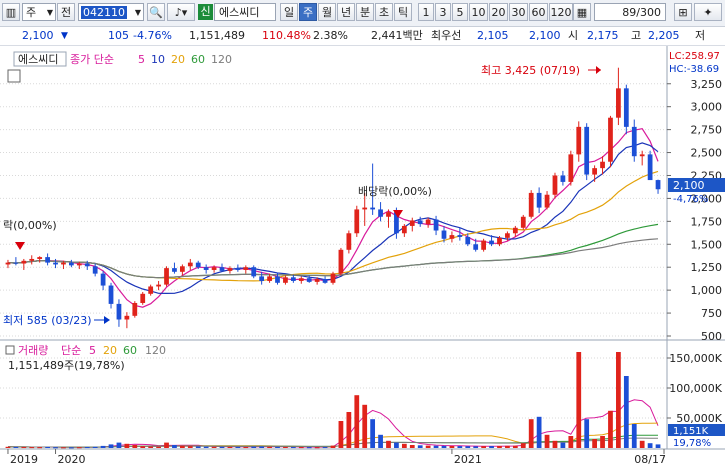 This screenshot has width=725, height=469. What do you see at coordinates (71, 350) in the screenshot?
I see `volume-legend-label: 단순` at bounding box center [71, 350].